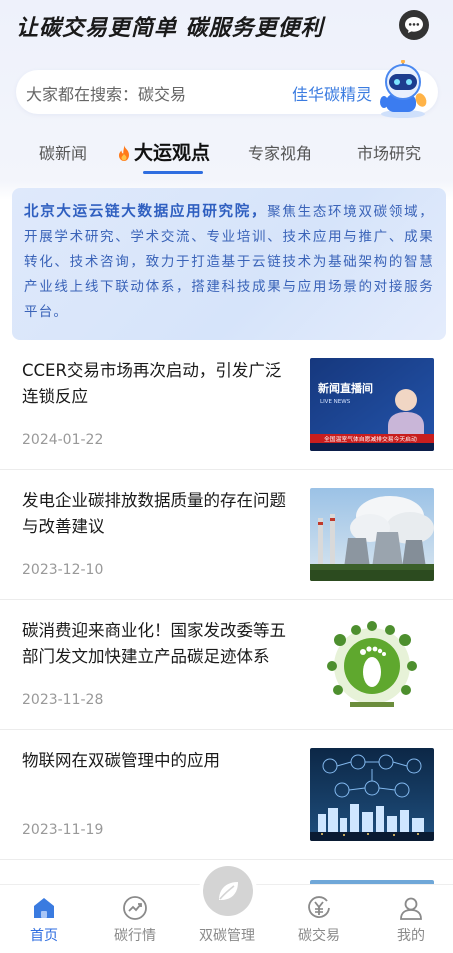 The image size is (453, 953). I want to click on tab-expert-perspective: 专家视角, so click(280, 152).